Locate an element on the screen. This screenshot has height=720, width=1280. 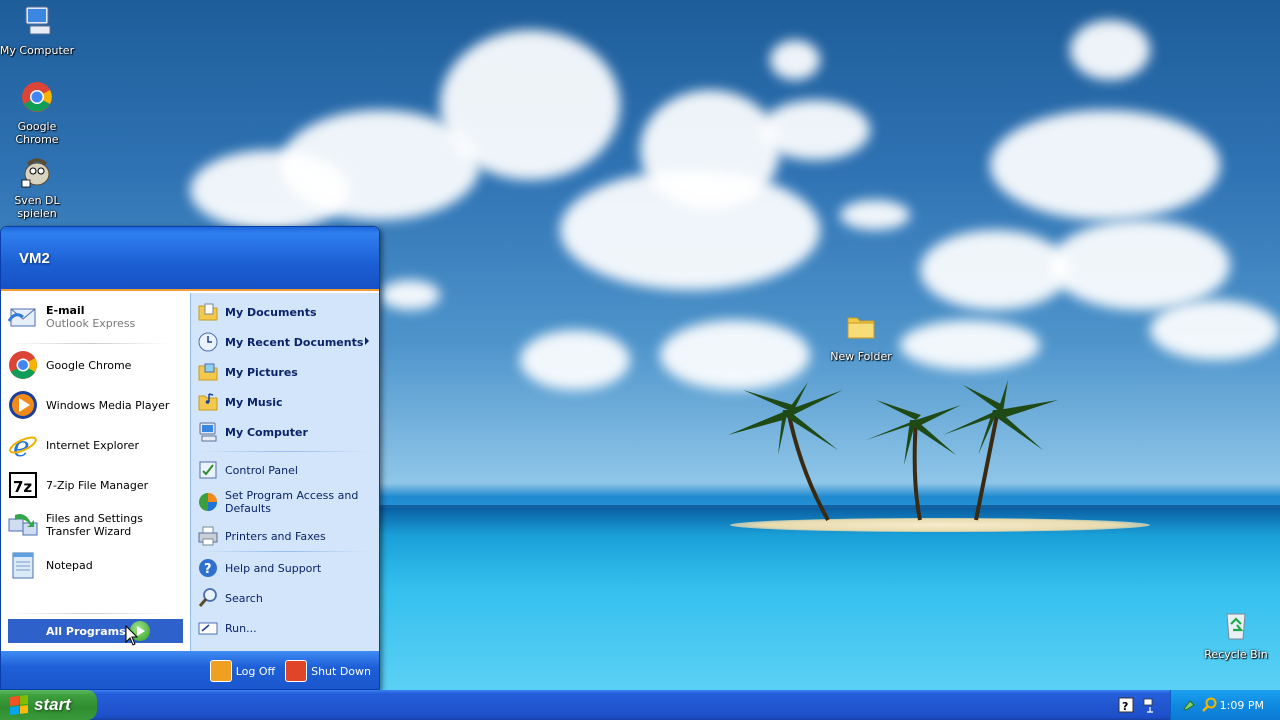
desktop-icon-label: Recycle Bin is located at coordinates (1236, 654).